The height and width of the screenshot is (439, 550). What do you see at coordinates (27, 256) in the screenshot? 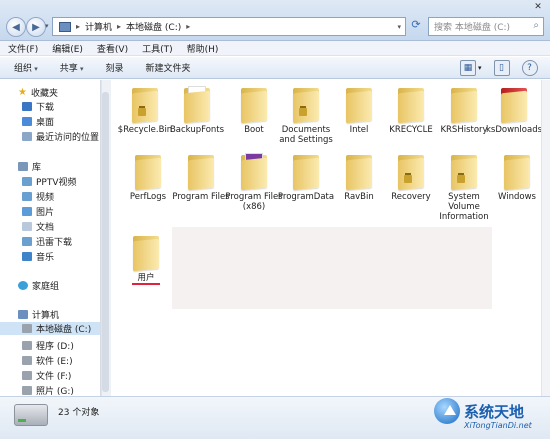
I see `music-icon` at bounding box center [27, 256].